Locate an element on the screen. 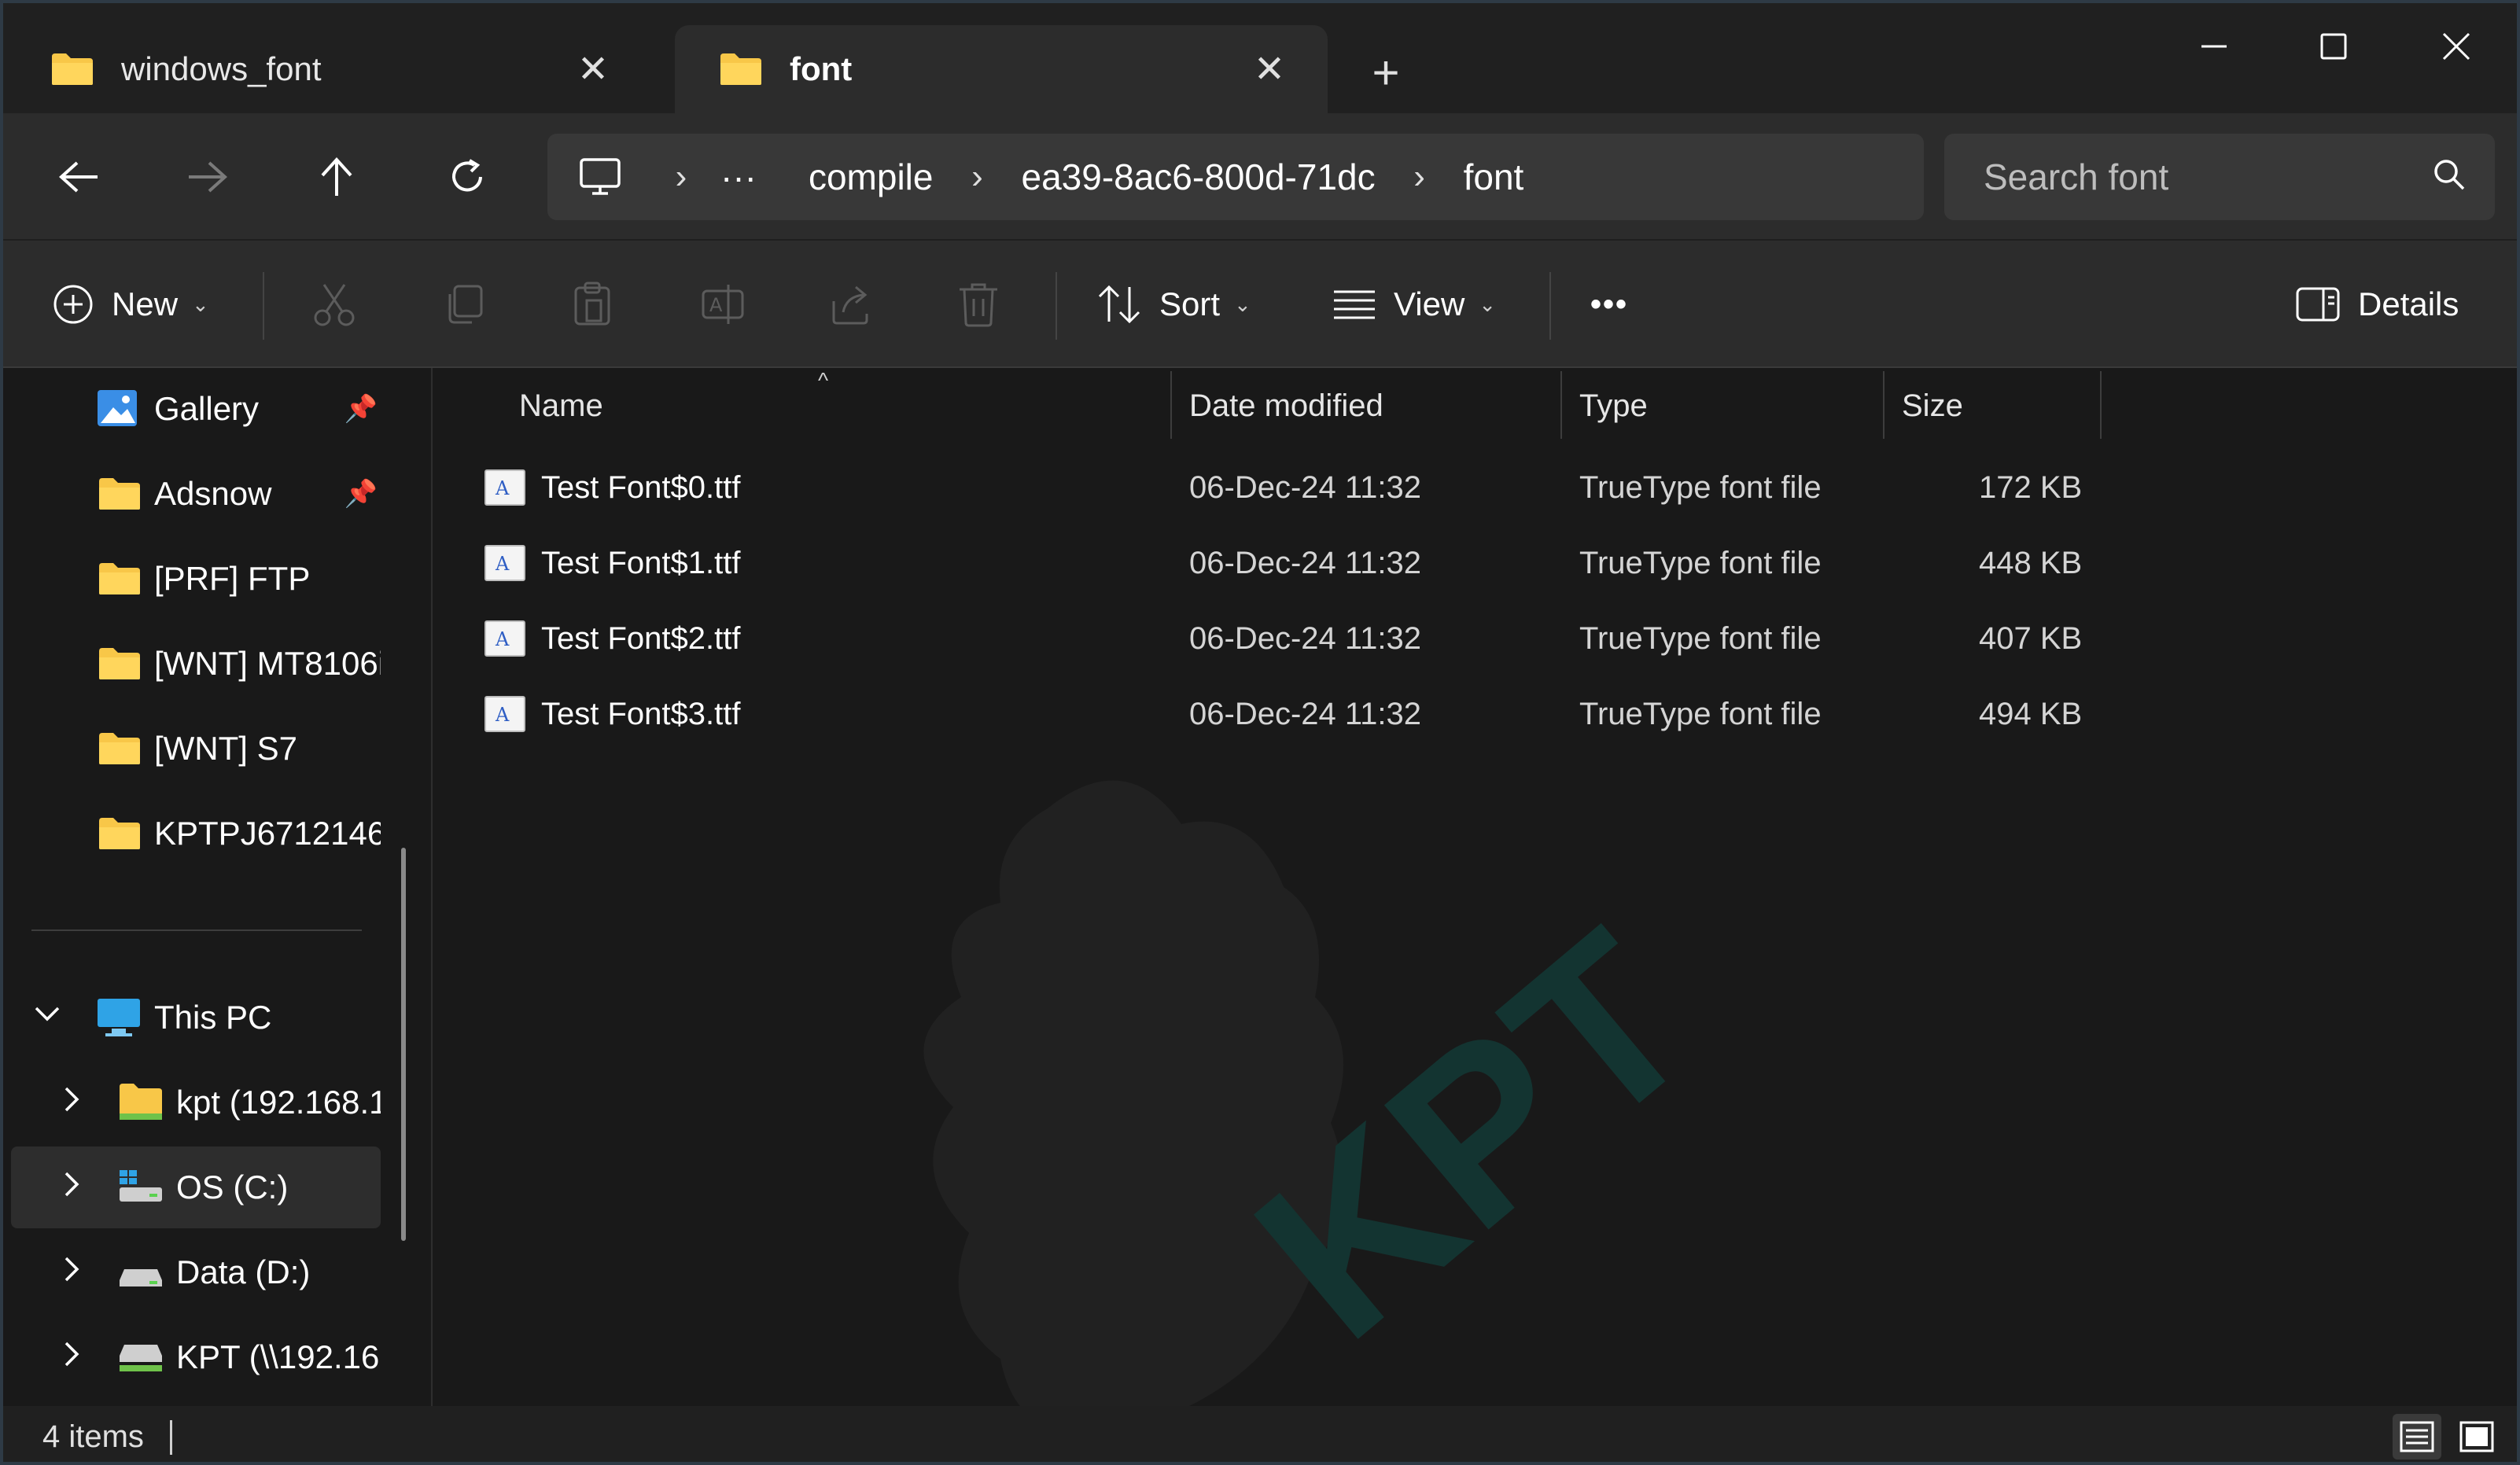  sidebar-item-wnt-mt8106i: [WNT] MT8106i is located at coordinates (196, 664).